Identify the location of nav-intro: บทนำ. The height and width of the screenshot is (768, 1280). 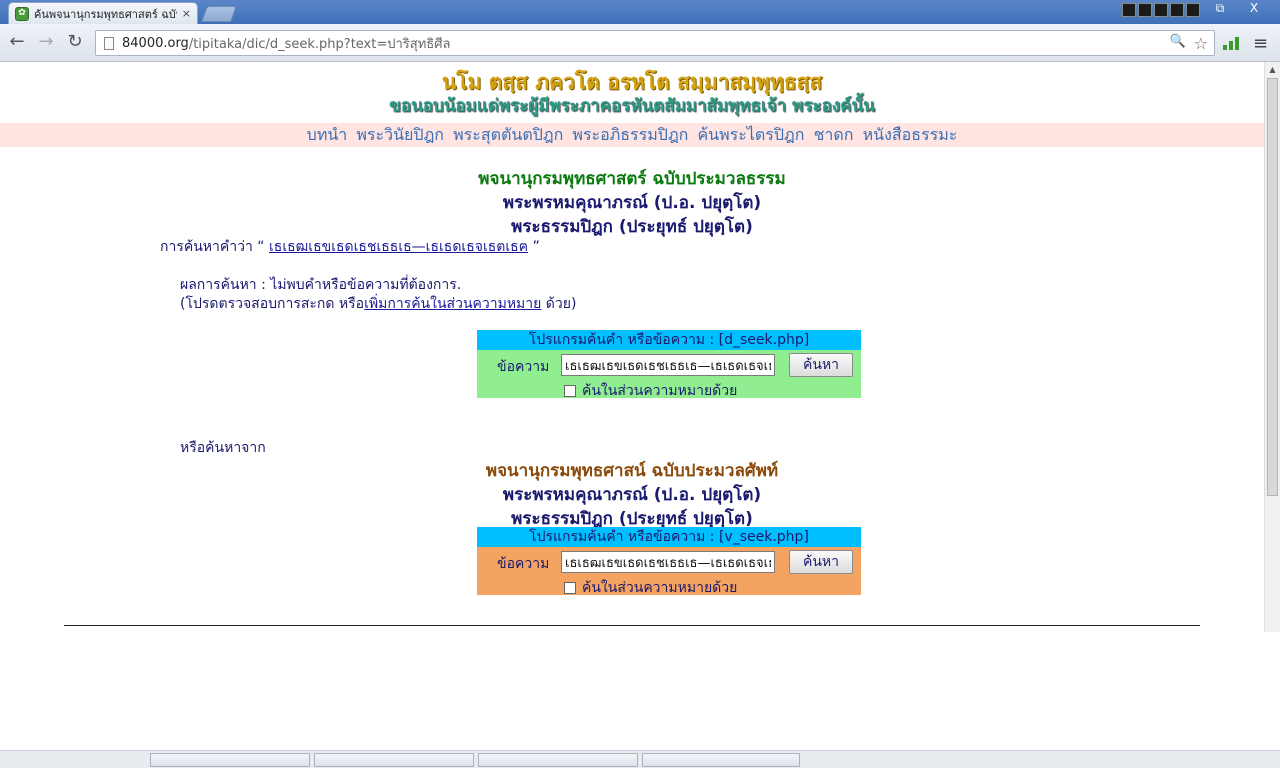
(327, 134).